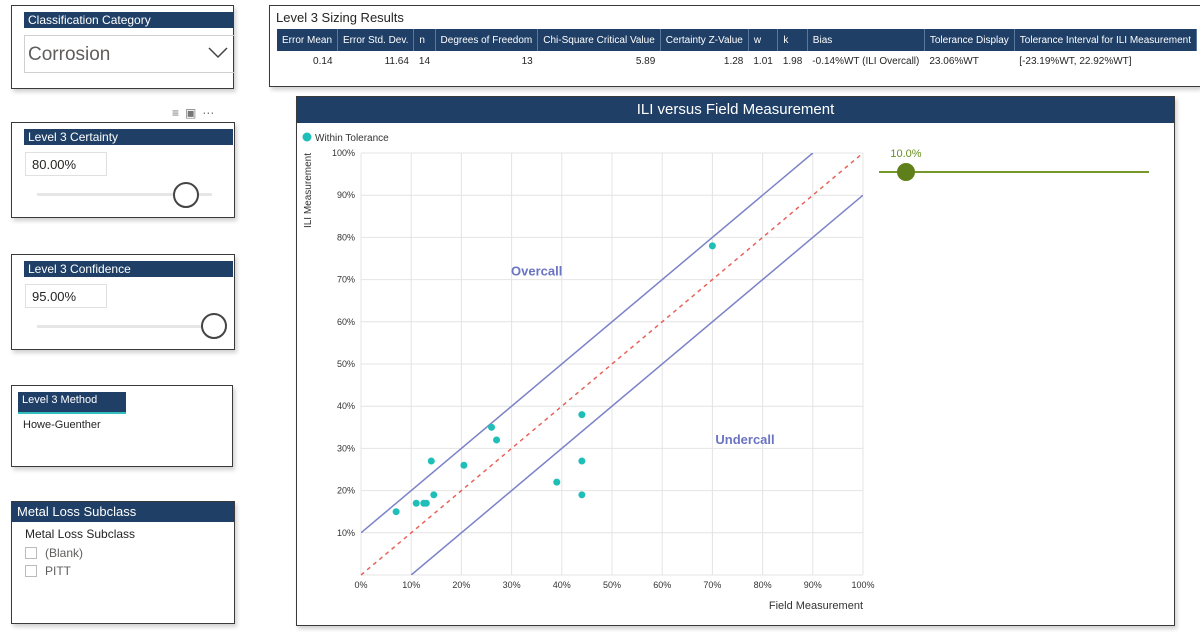  Describe the element at coordinates (214, 326) in the screenshot. I see `confidence-slider-handle` at that location.